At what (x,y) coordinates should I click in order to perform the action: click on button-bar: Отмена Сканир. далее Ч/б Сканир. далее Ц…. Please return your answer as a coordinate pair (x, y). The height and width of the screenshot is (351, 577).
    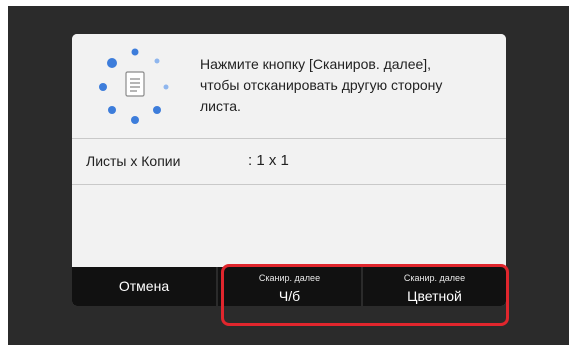
    Looking at the image, I should click on (289, 286).